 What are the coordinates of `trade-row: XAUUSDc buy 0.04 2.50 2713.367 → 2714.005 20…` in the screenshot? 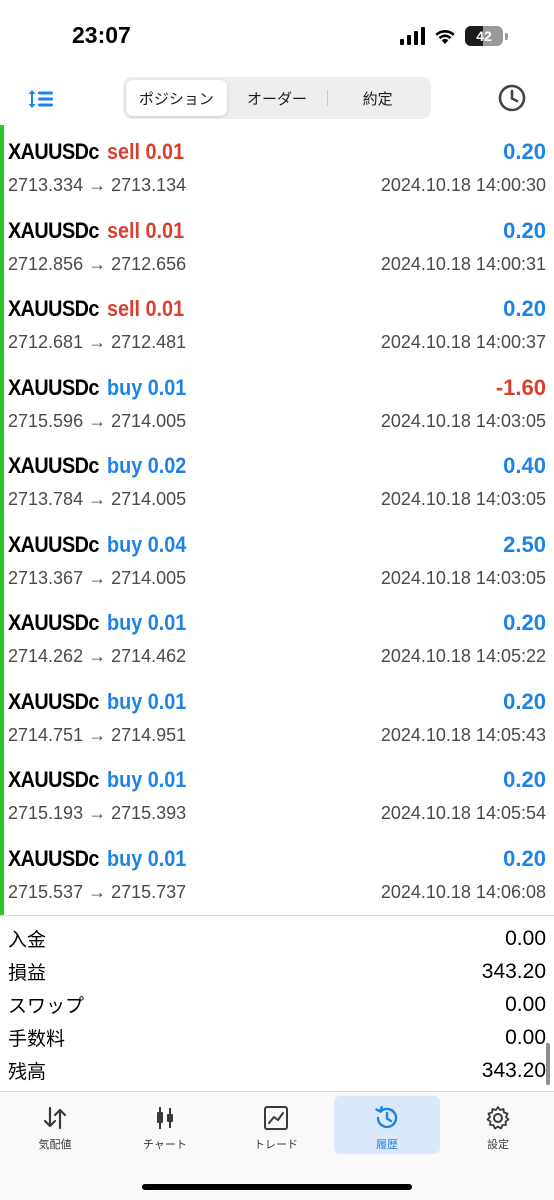 It's located at (279, 557).